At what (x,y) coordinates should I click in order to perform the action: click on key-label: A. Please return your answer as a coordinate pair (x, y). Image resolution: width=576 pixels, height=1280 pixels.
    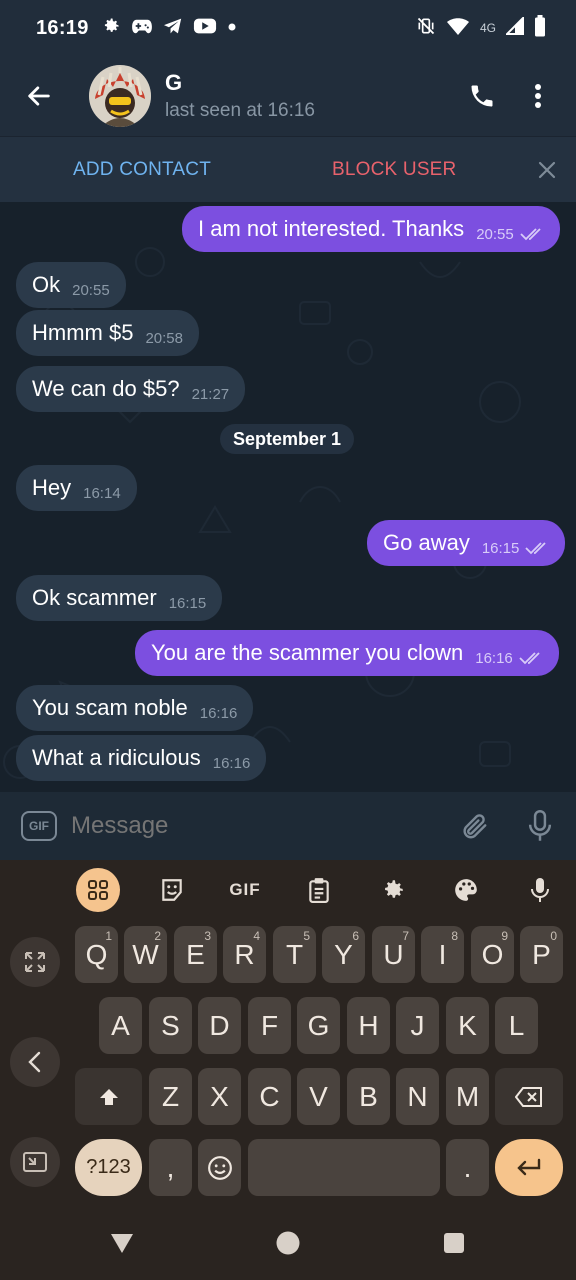
    Looking at the image, I should click on (120, 1025).